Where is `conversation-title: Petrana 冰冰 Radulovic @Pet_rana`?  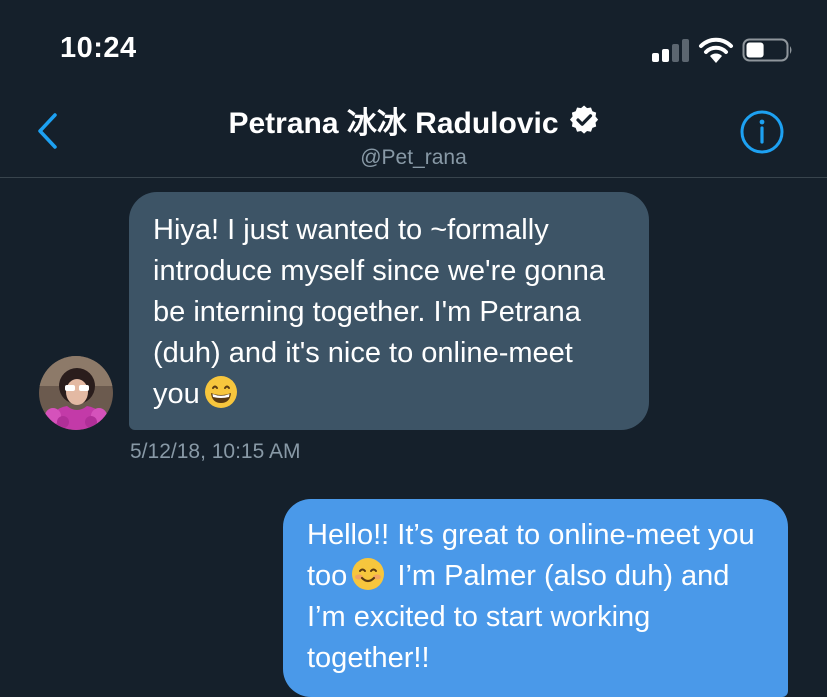
conversation-title: Petrana 冰冰 Radulovic @Pet_rana is located at coordinates (413, 134).